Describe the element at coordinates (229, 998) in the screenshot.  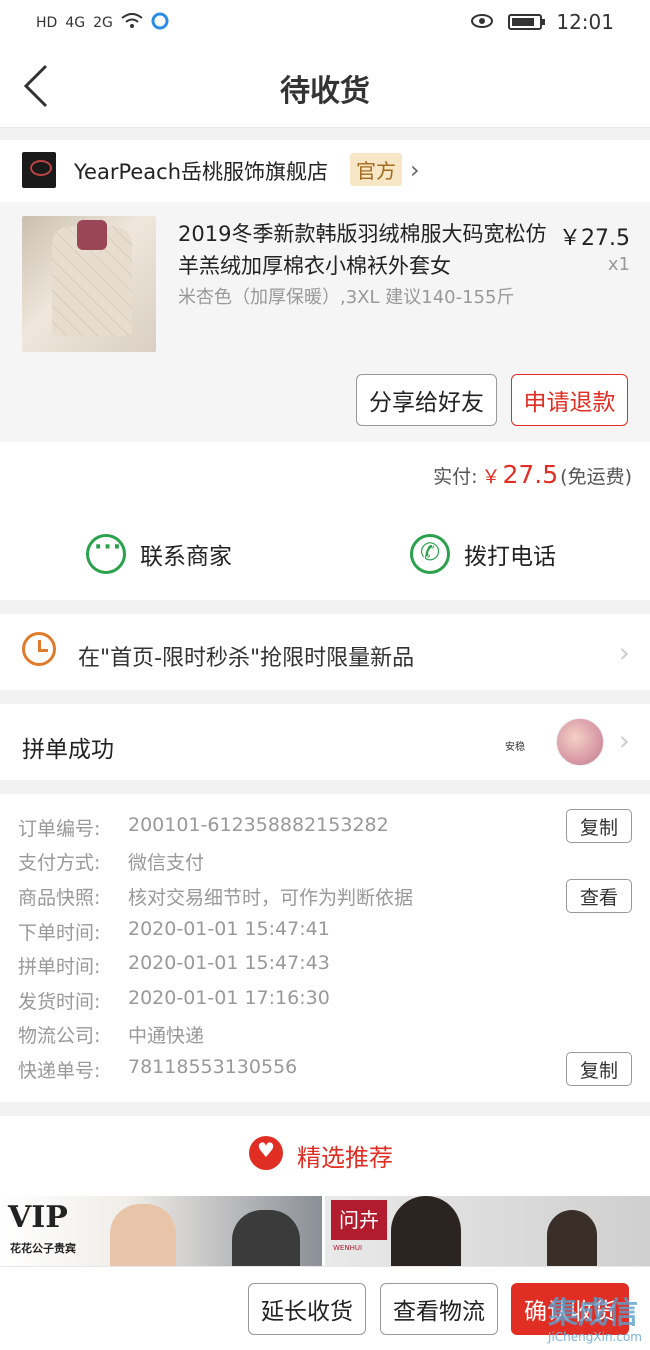
I see `ship-time: 2020-01-01 17:16:30` at that location.